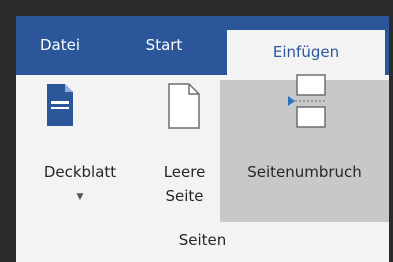  Describe the element at coordinates (60, 45) in the screenshot. I see `tab-datei: Datei` at that location.